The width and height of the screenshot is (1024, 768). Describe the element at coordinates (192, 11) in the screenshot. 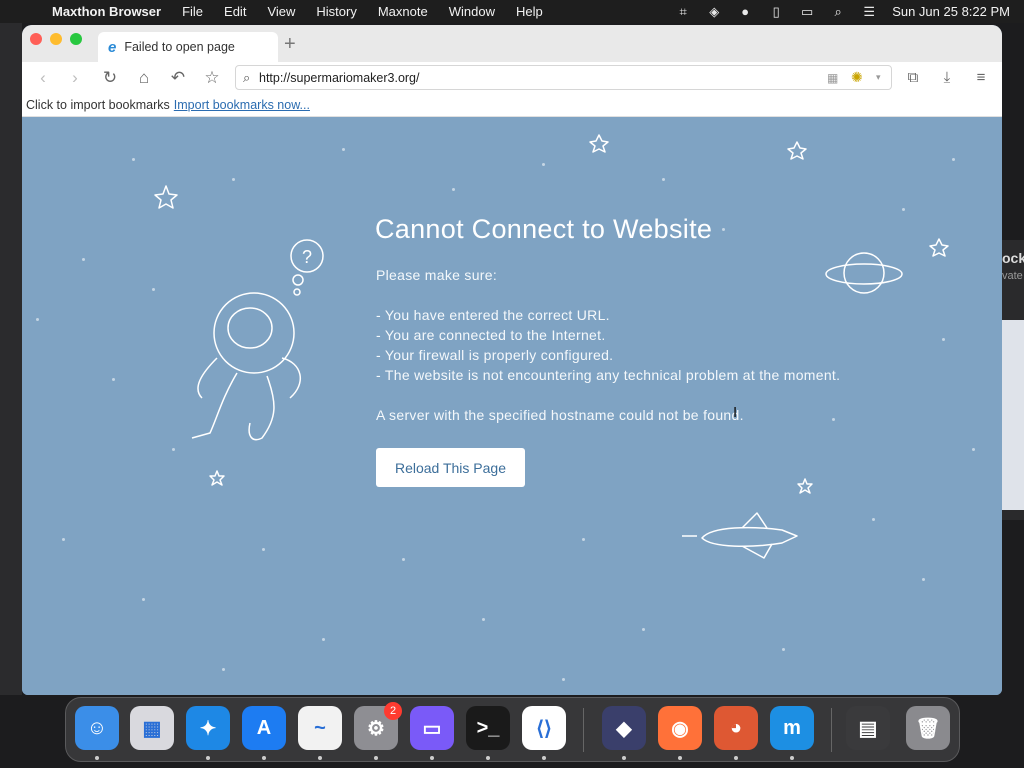

I see `menu-file: File` at that location.